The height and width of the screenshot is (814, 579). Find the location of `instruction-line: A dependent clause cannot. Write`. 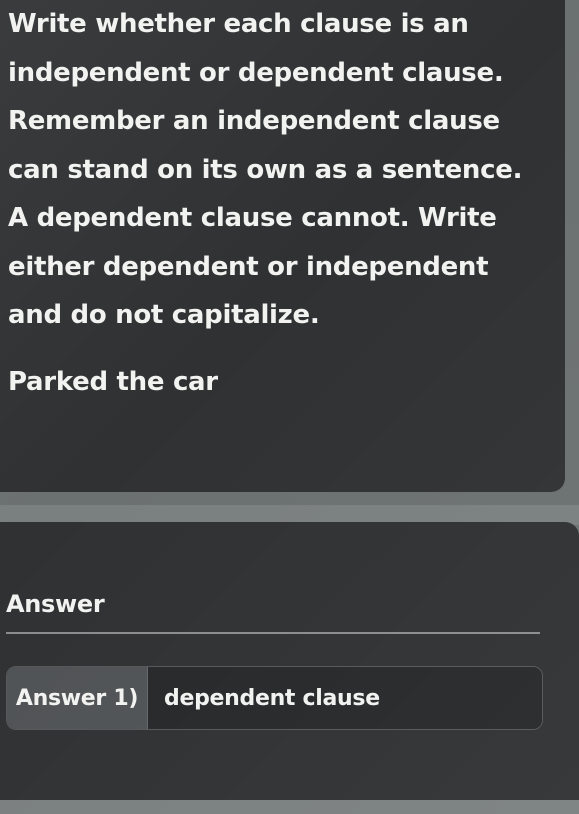

instruction-line: A dependent clause cannot. Write is located at coordinates (252, 218).